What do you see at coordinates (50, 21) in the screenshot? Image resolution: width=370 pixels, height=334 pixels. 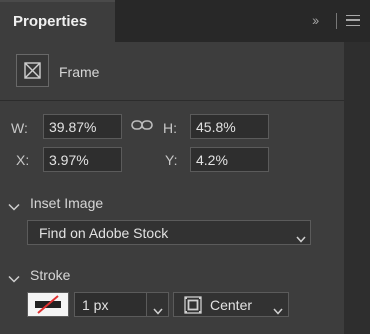 I see `tab-properties-label: Properties` at bounding box center [50, 21].